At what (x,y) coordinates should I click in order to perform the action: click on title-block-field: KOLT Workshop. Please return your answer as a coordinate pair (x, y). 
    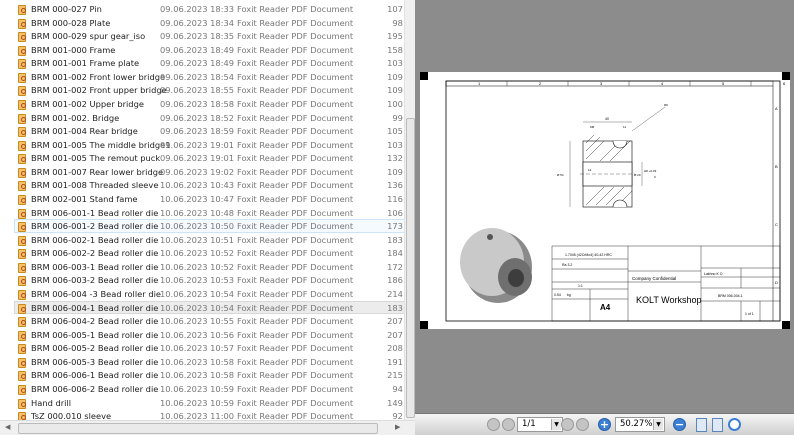
    Looking at the image, I should click on (669, 300).